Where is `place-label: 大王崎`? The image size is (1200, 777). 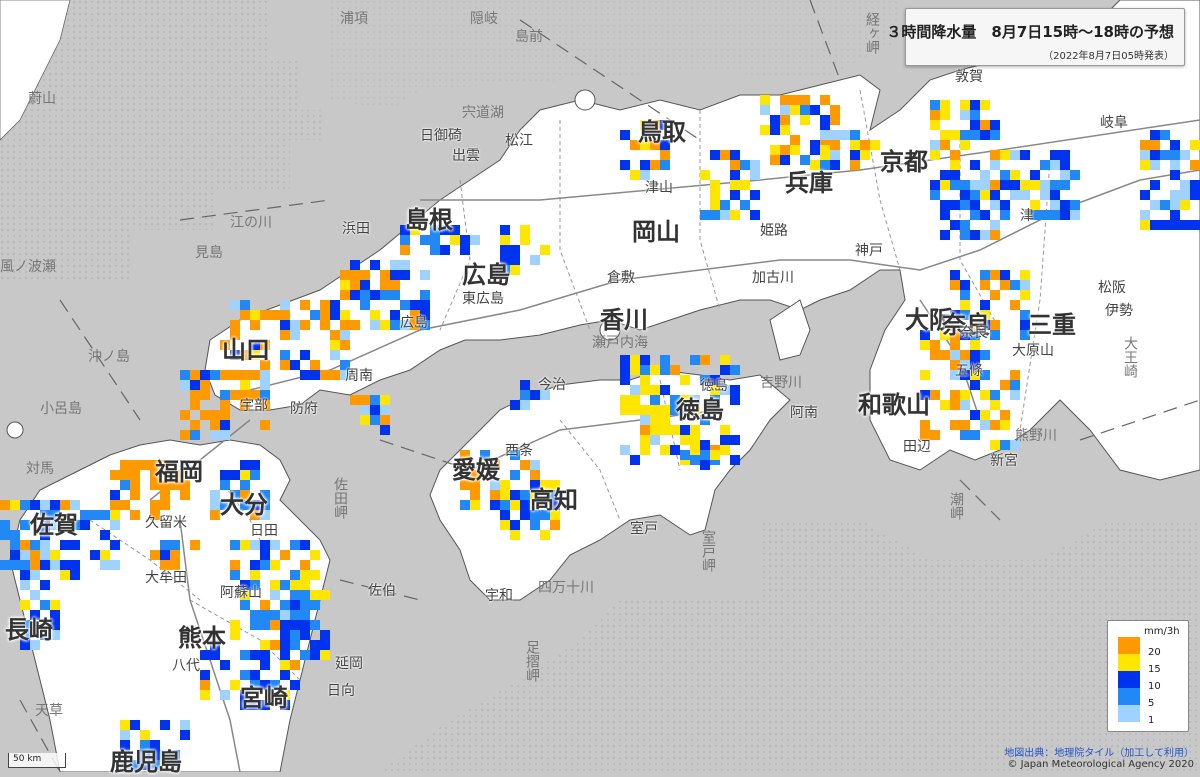 place-label: 大王崎 is located at coordinates (1130, 357).